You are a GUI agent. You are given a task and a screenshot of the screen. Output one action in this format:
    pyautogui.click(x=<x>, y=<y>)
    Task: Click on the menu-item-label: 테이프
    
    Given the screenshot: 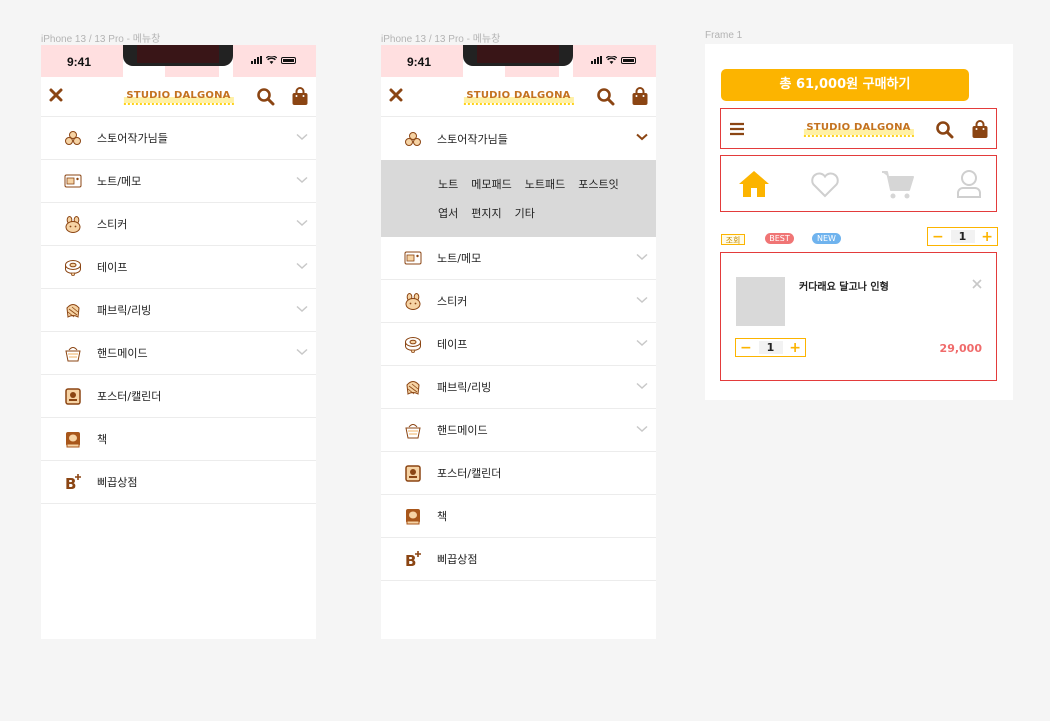 What is the action you would take?
    pyautogui.click(x=112, y=267)
    